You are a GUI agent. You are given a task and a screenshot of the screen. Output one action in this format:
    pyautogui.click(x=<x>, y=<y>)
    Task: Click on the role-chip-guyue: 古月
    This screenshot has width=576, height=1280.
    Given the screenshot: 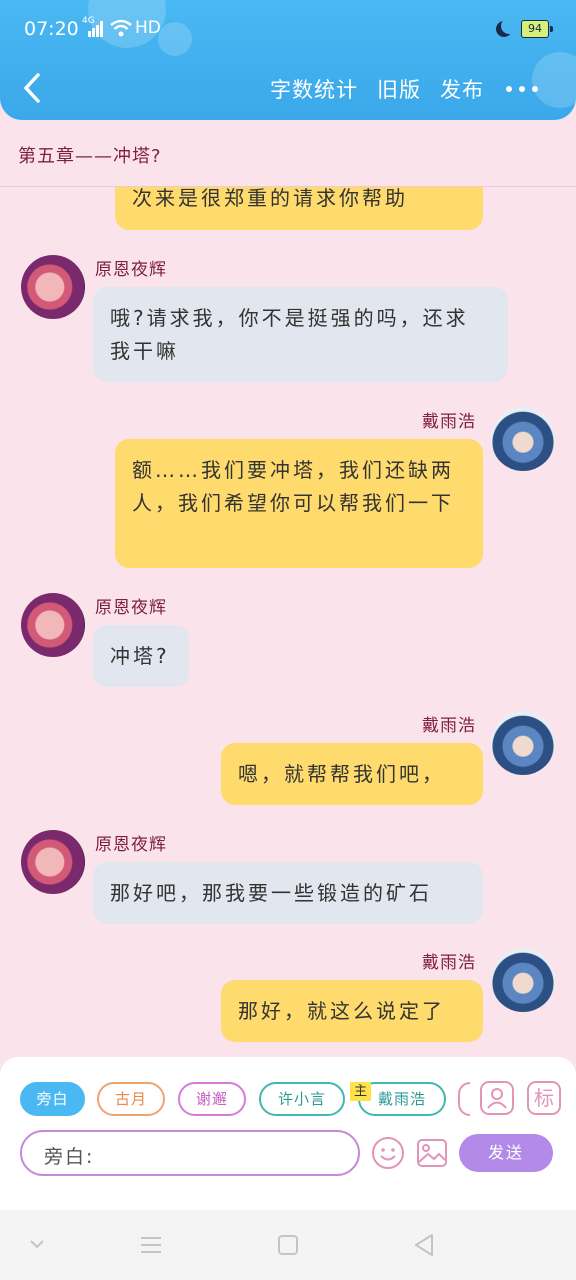 What is the action you would take?
    pyautogui.click(x=131, y=1099)
    